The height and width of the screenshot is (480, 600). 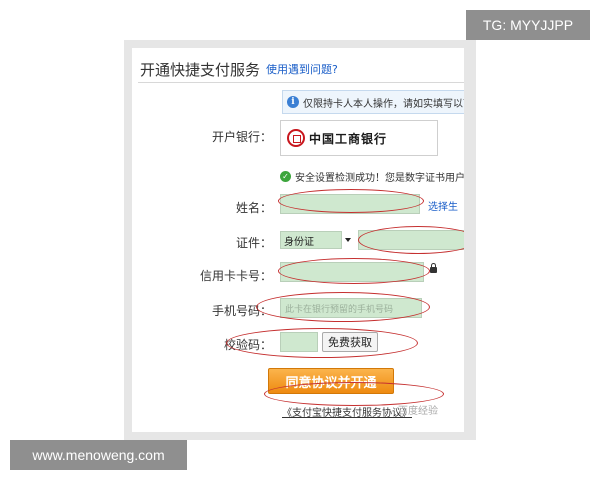 What do you see at coordinates (241, 137) in the screenshot?
I see `bank-label: 开户银行：` at bounding box center [241, 137].